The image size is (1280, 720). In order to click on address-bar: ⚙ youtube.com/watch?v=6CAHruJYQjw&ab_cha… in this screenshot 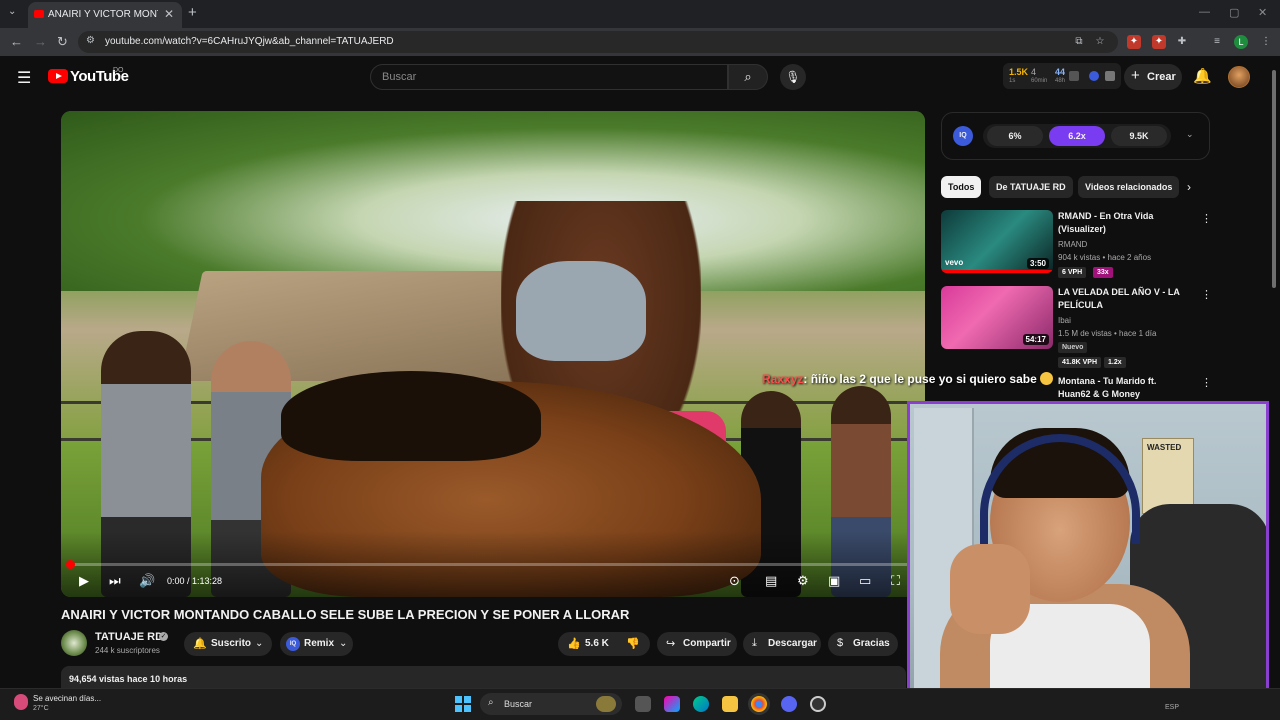, I will do `click(598, 42)`.